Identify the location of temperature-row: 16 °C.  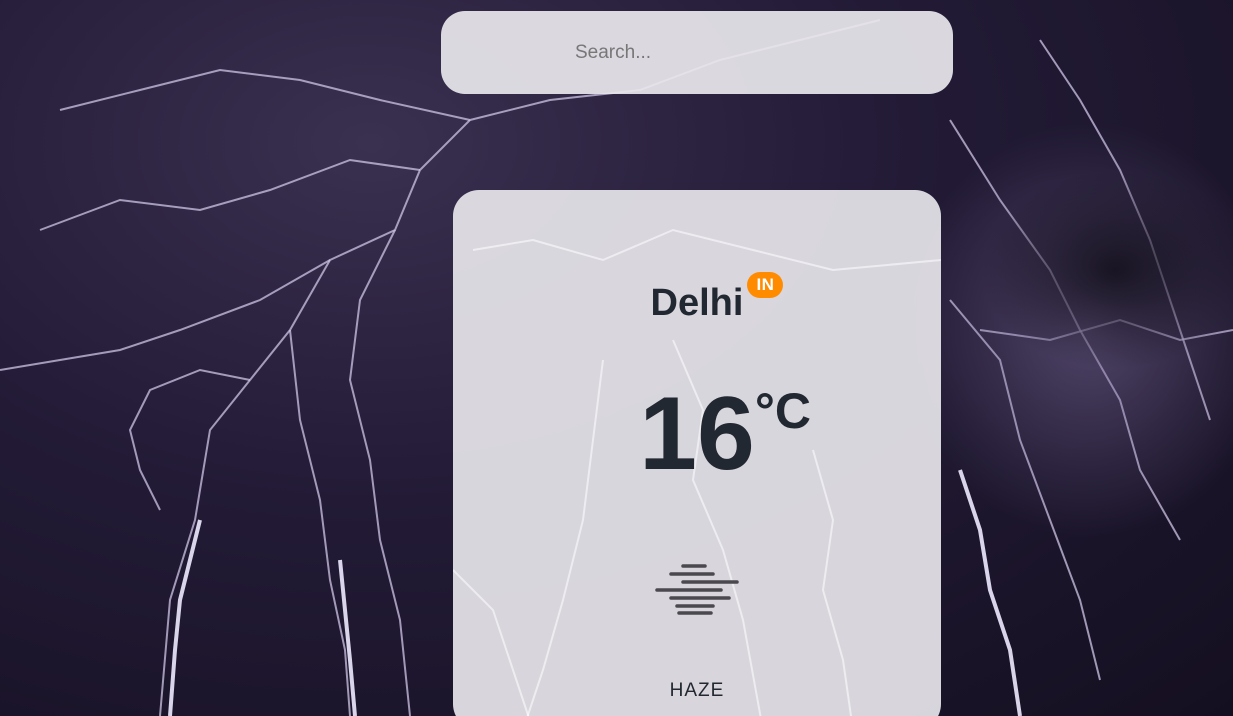
(697, 434).